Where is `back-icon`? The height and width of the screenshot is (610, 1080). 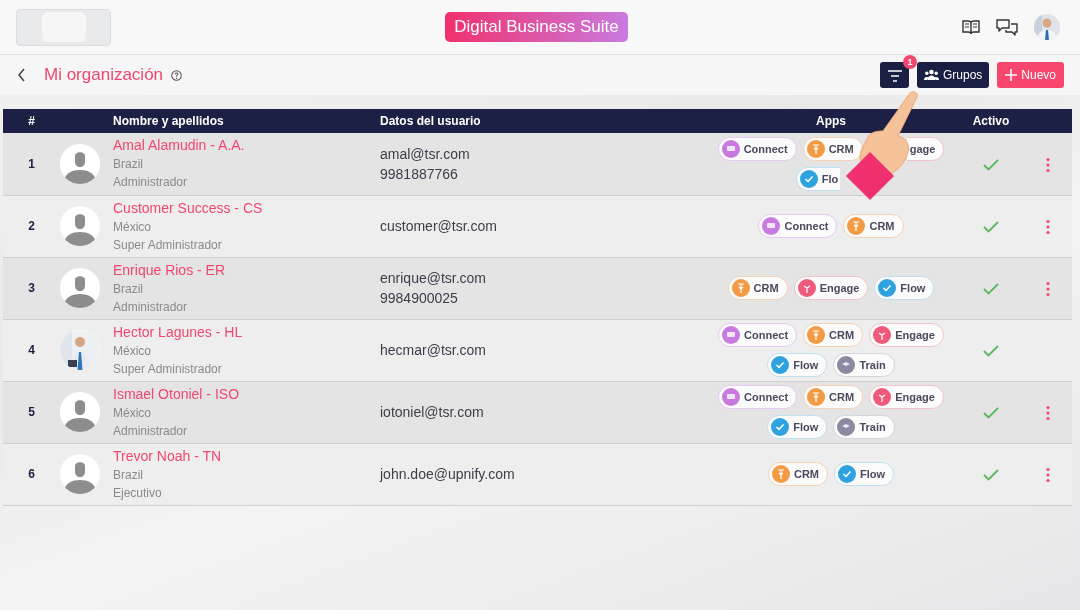 back-icon is located at coordinates (22, 75).